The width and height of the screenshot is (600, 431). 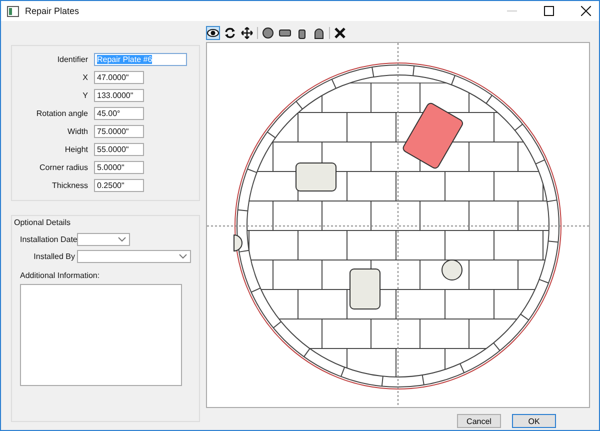 I want to click on field-label: Height, so click(x=76, y=149).